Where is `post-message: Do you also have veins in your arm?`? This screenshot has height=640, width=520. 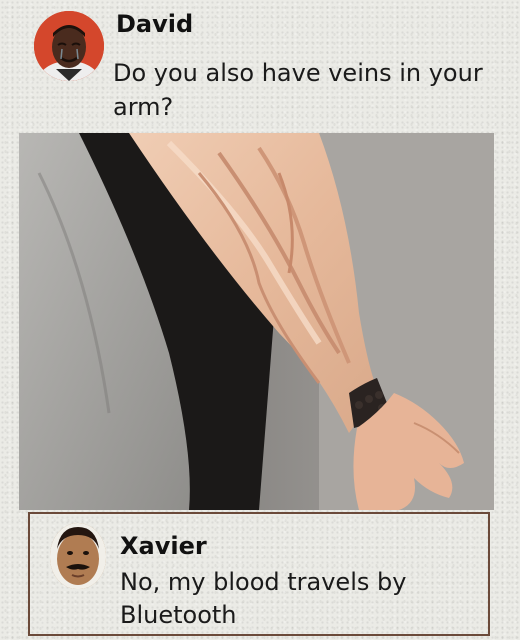
post-message: Do you also have veins in your arm? is located at coordinates (298, 90).